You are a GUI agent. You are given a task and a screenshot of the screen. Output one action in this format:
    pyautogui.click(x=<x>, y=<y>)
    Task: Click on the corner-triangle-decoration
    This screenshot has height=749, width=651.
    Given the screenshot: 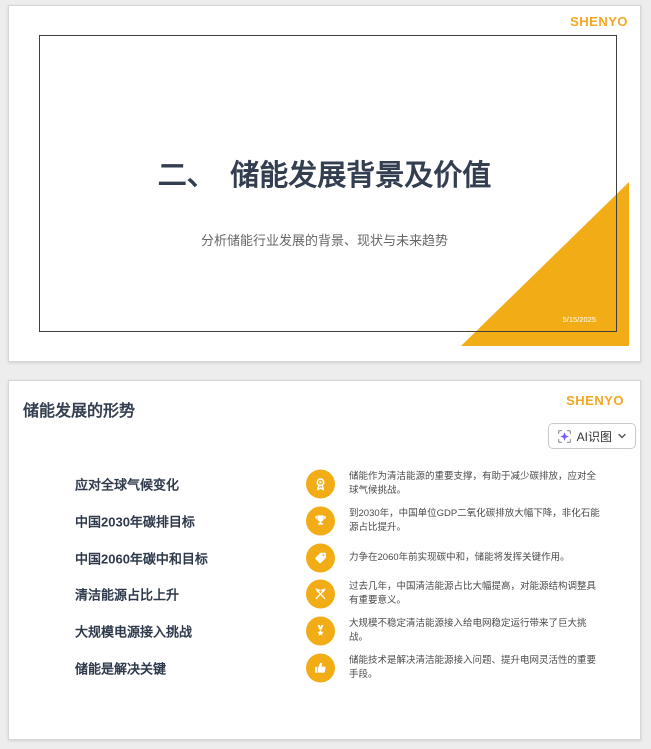 What is the action you would take?
    pyautogui.click(x=545, y=264)
    